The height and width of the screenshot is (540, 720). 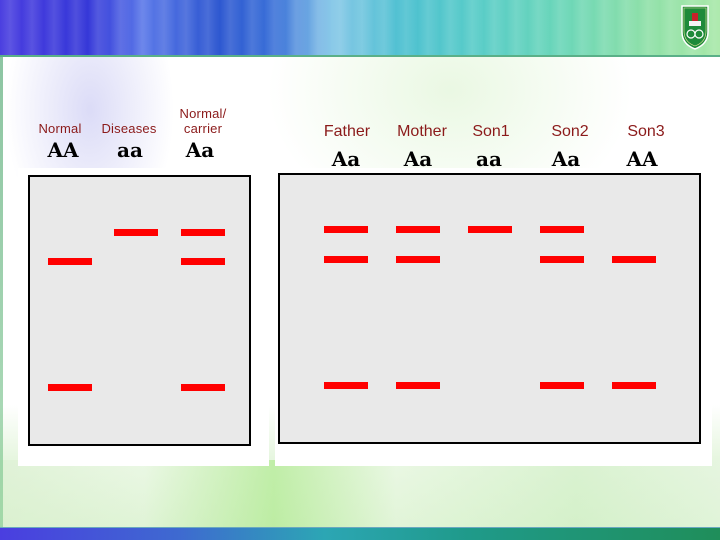 I want to click on genotype-son1: aa, so click(x=489, y=159).